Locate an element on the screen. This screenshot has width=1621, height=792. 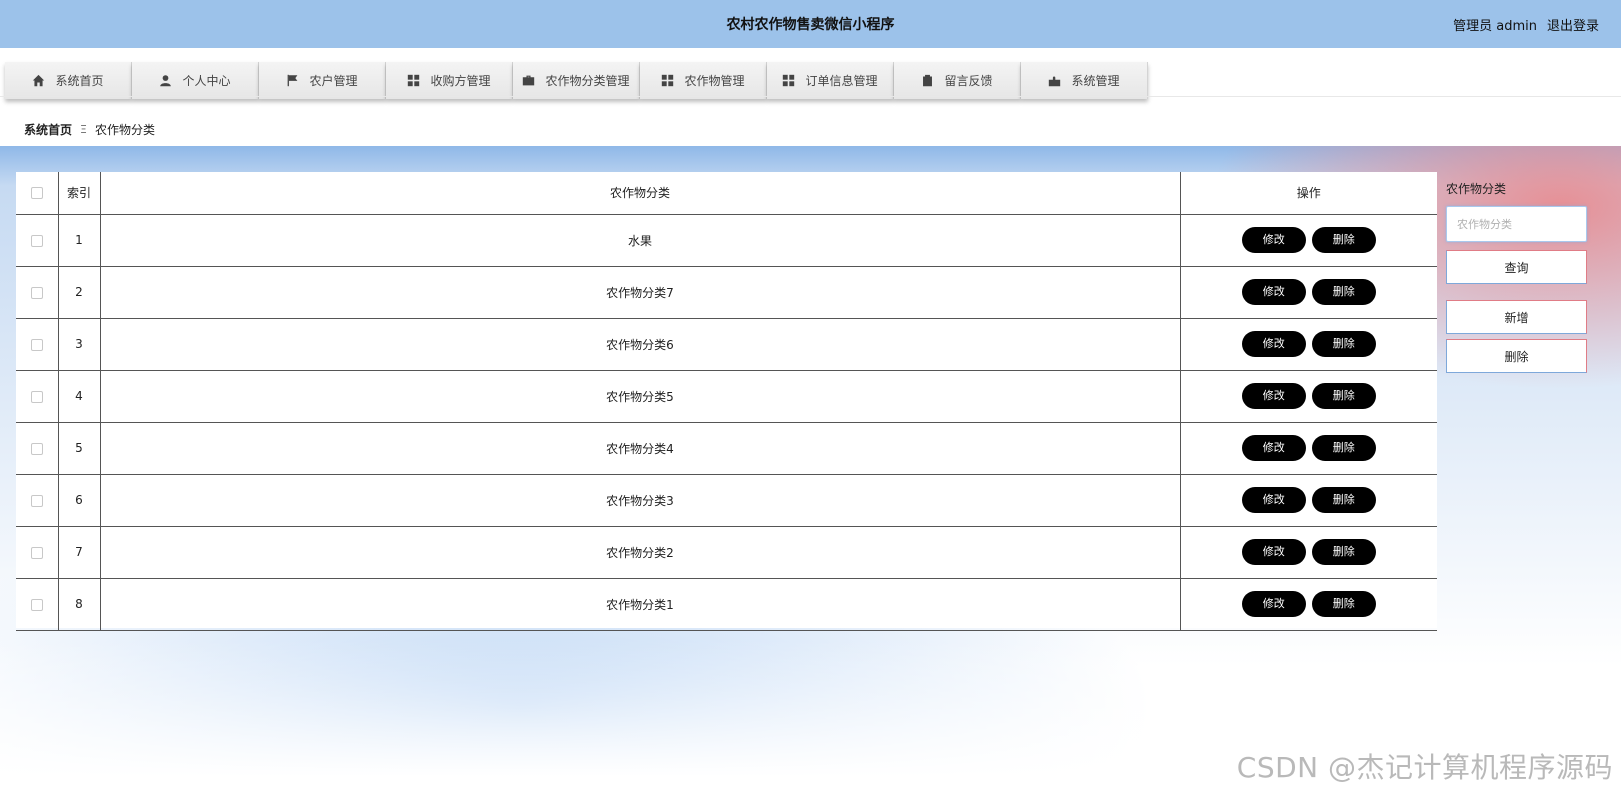
home-icon is located at coordinates (39, 80).